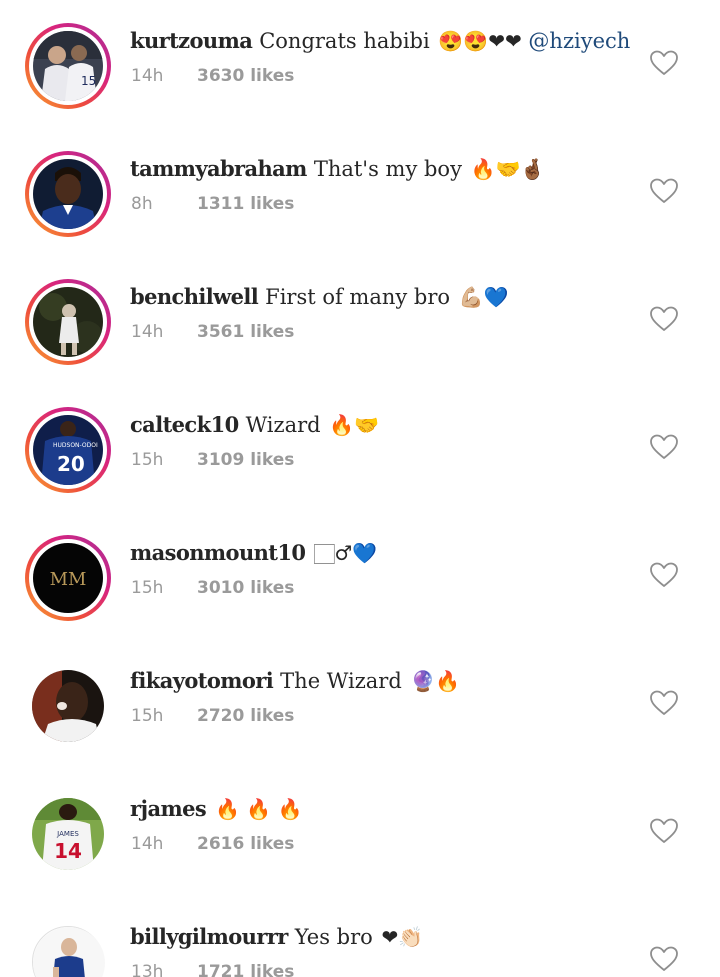 The height and width of the screenshot is (977, 720). I want to click on comment-username: tammyabraham, so click(218, 168).